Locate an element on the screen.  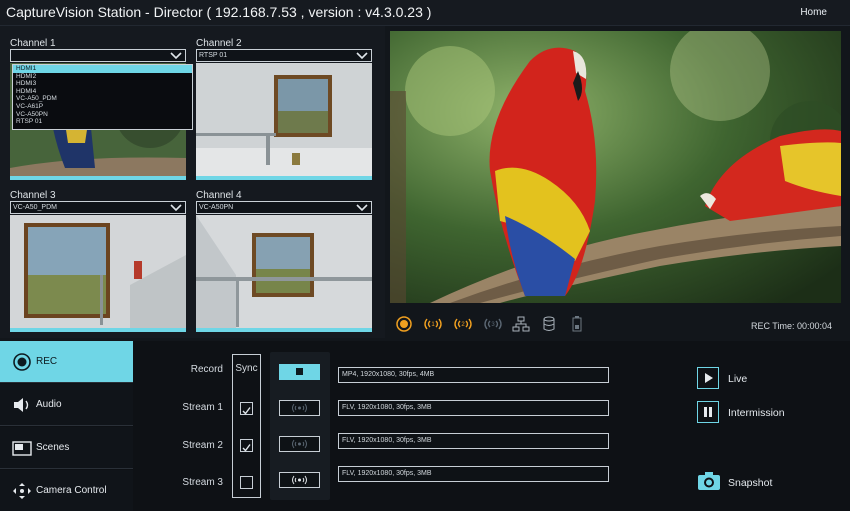
stream-2-broadcast-icon: 2 is located at coordinates (463, 324).